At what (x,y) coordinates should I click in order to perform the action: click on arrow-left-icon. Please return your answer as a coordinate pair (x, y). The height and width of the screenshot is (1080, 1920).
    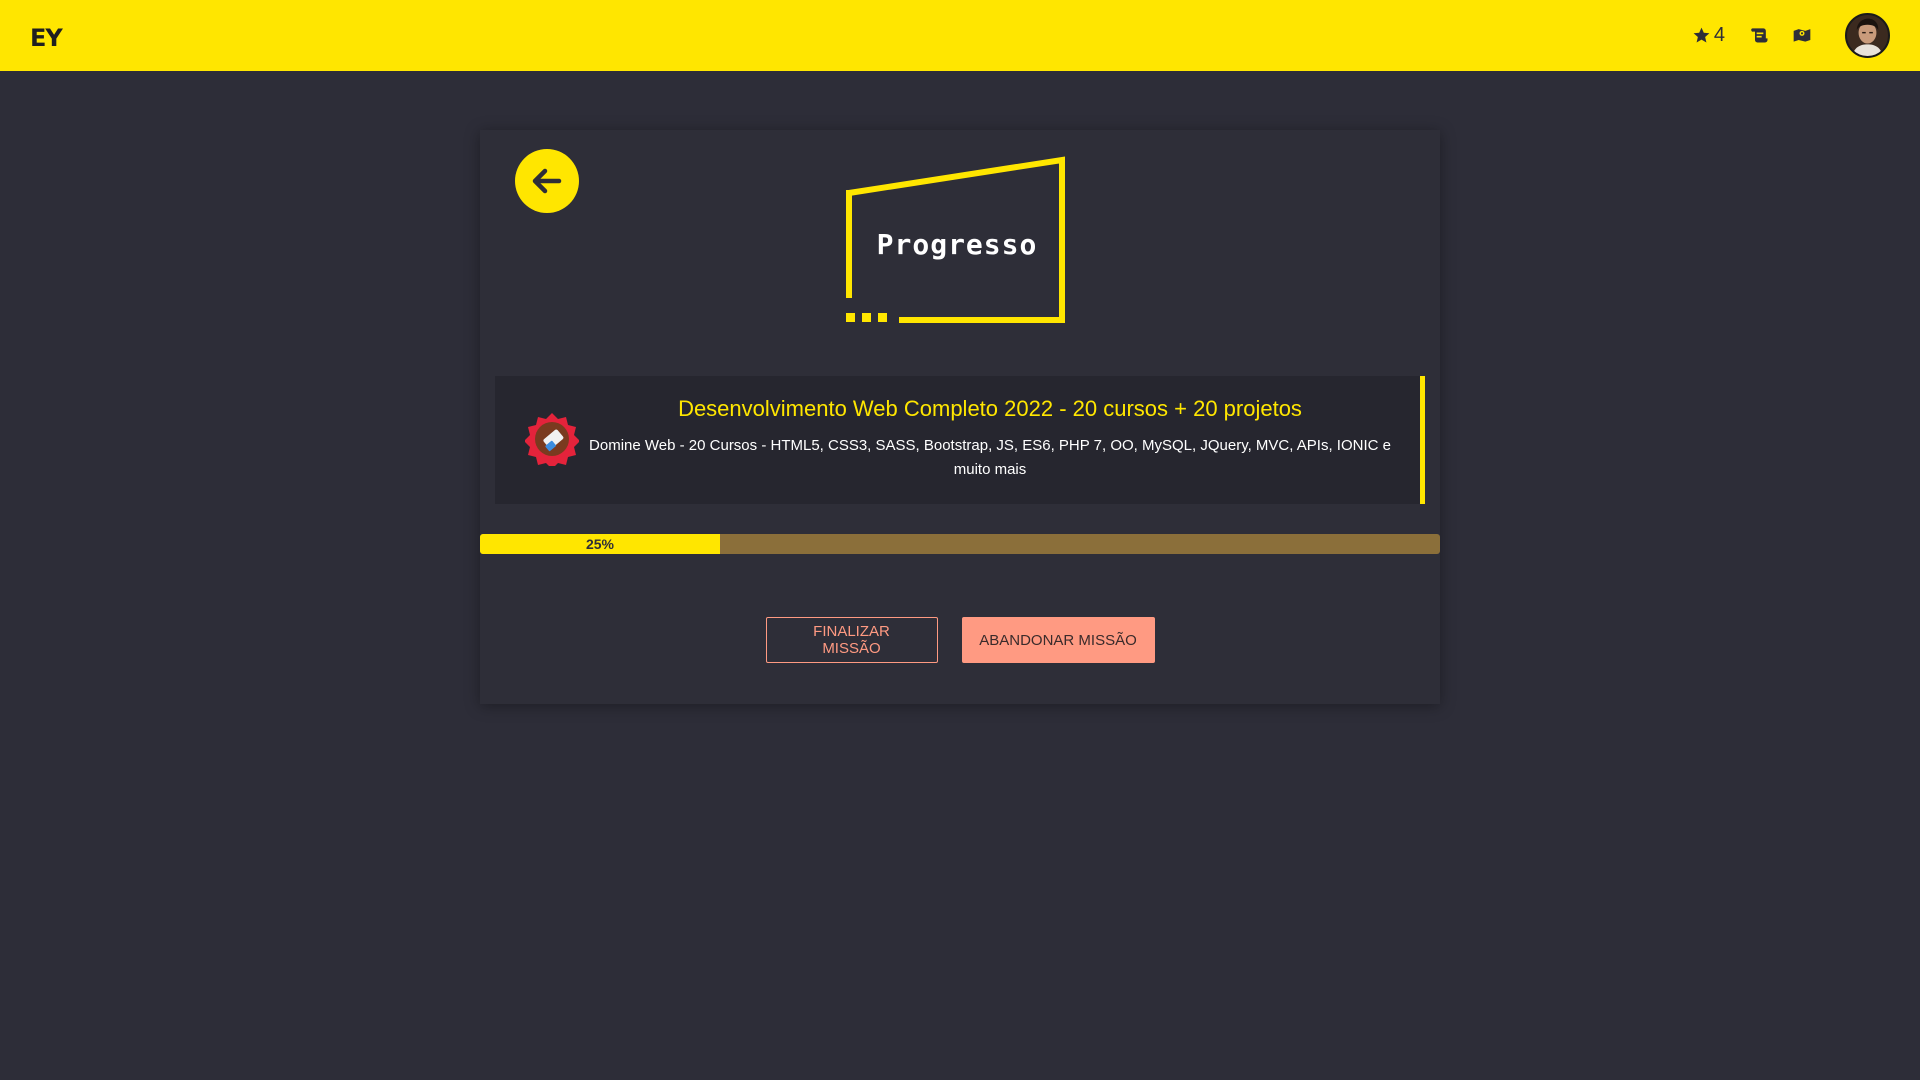
    Looking at the image, I should click on (547, 181).